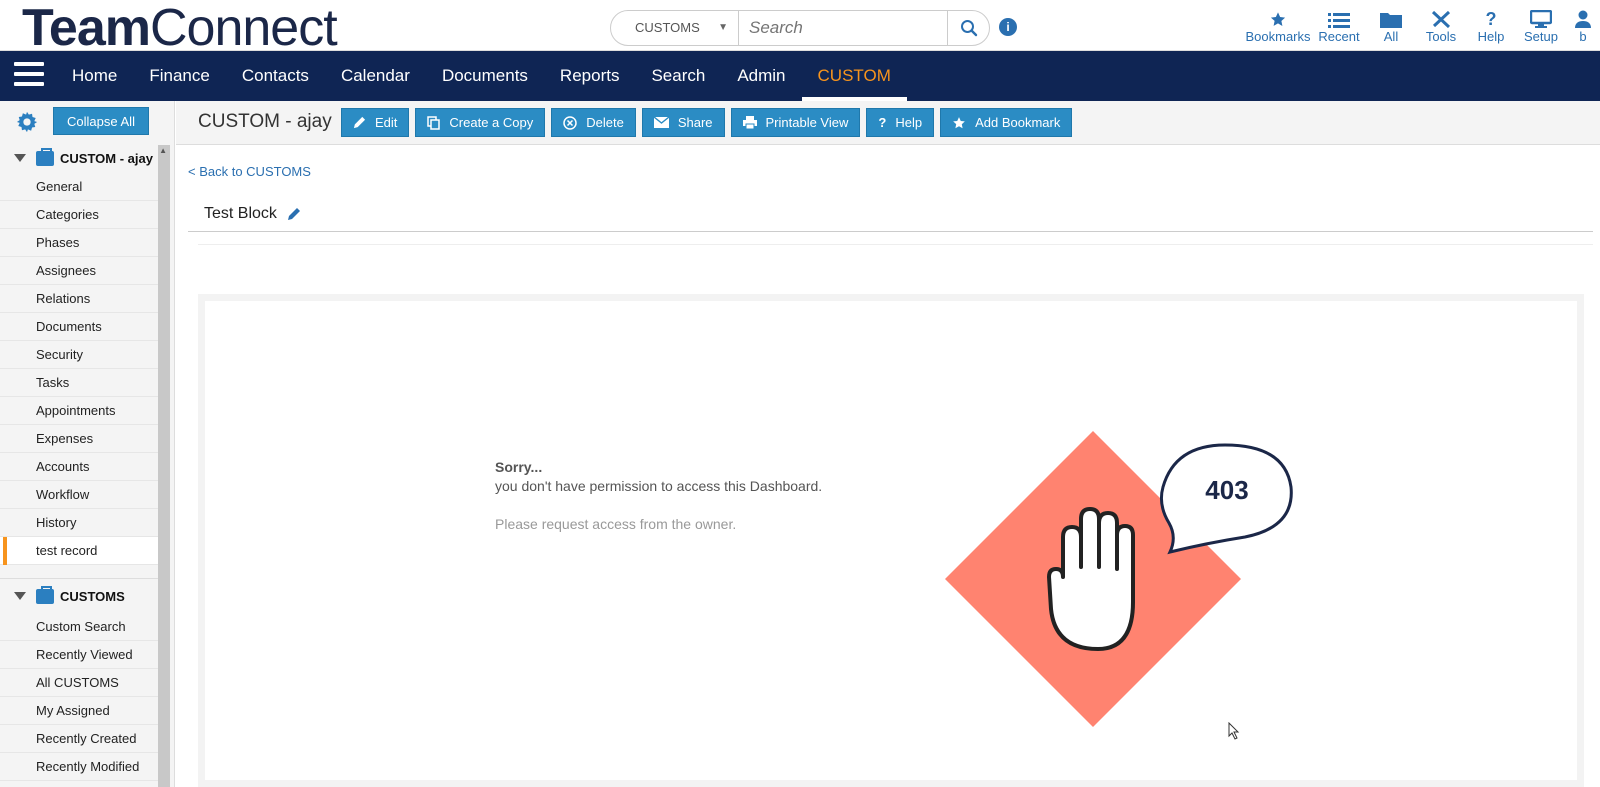 The image size is (1600, 787). Describe the element at coordinates (79, 467) in the screenshot. I see `sidebar-item-accounts: Accounts` at that location.